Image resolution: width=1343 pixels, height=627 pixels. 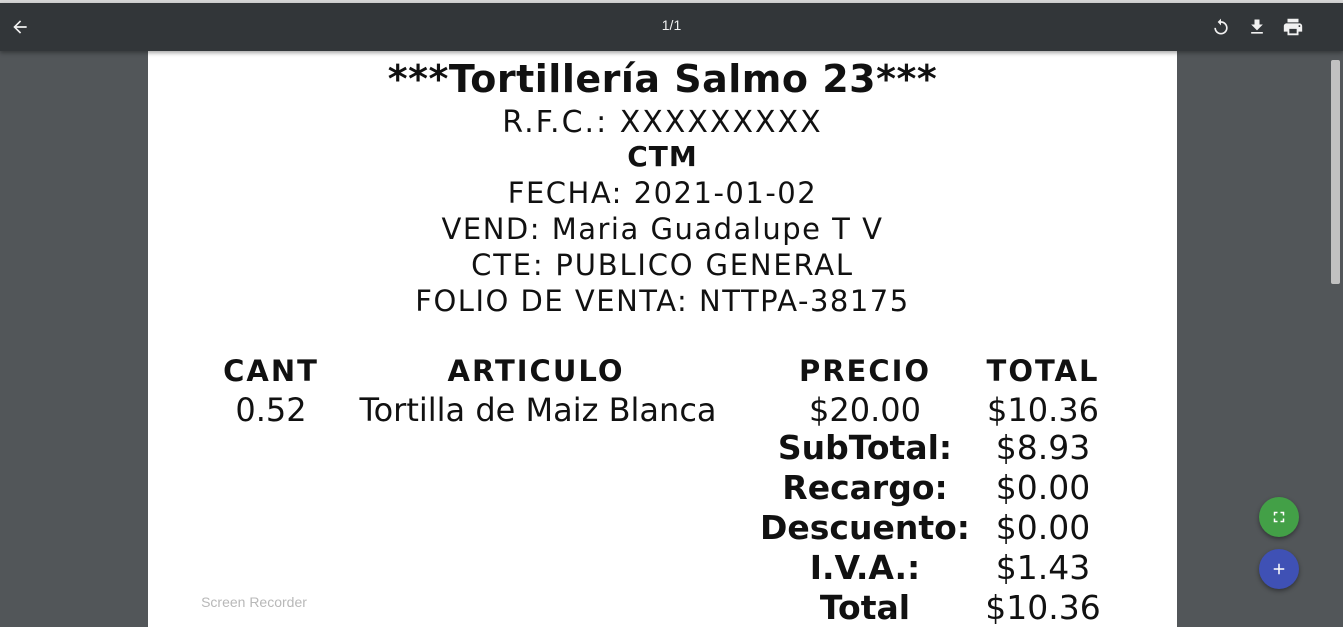 What do you see at coordinates (662, 229) in the screenshot?
I see `seller-line: VEND: Maria Guadalupe T V` at bounding box center [662, 229].